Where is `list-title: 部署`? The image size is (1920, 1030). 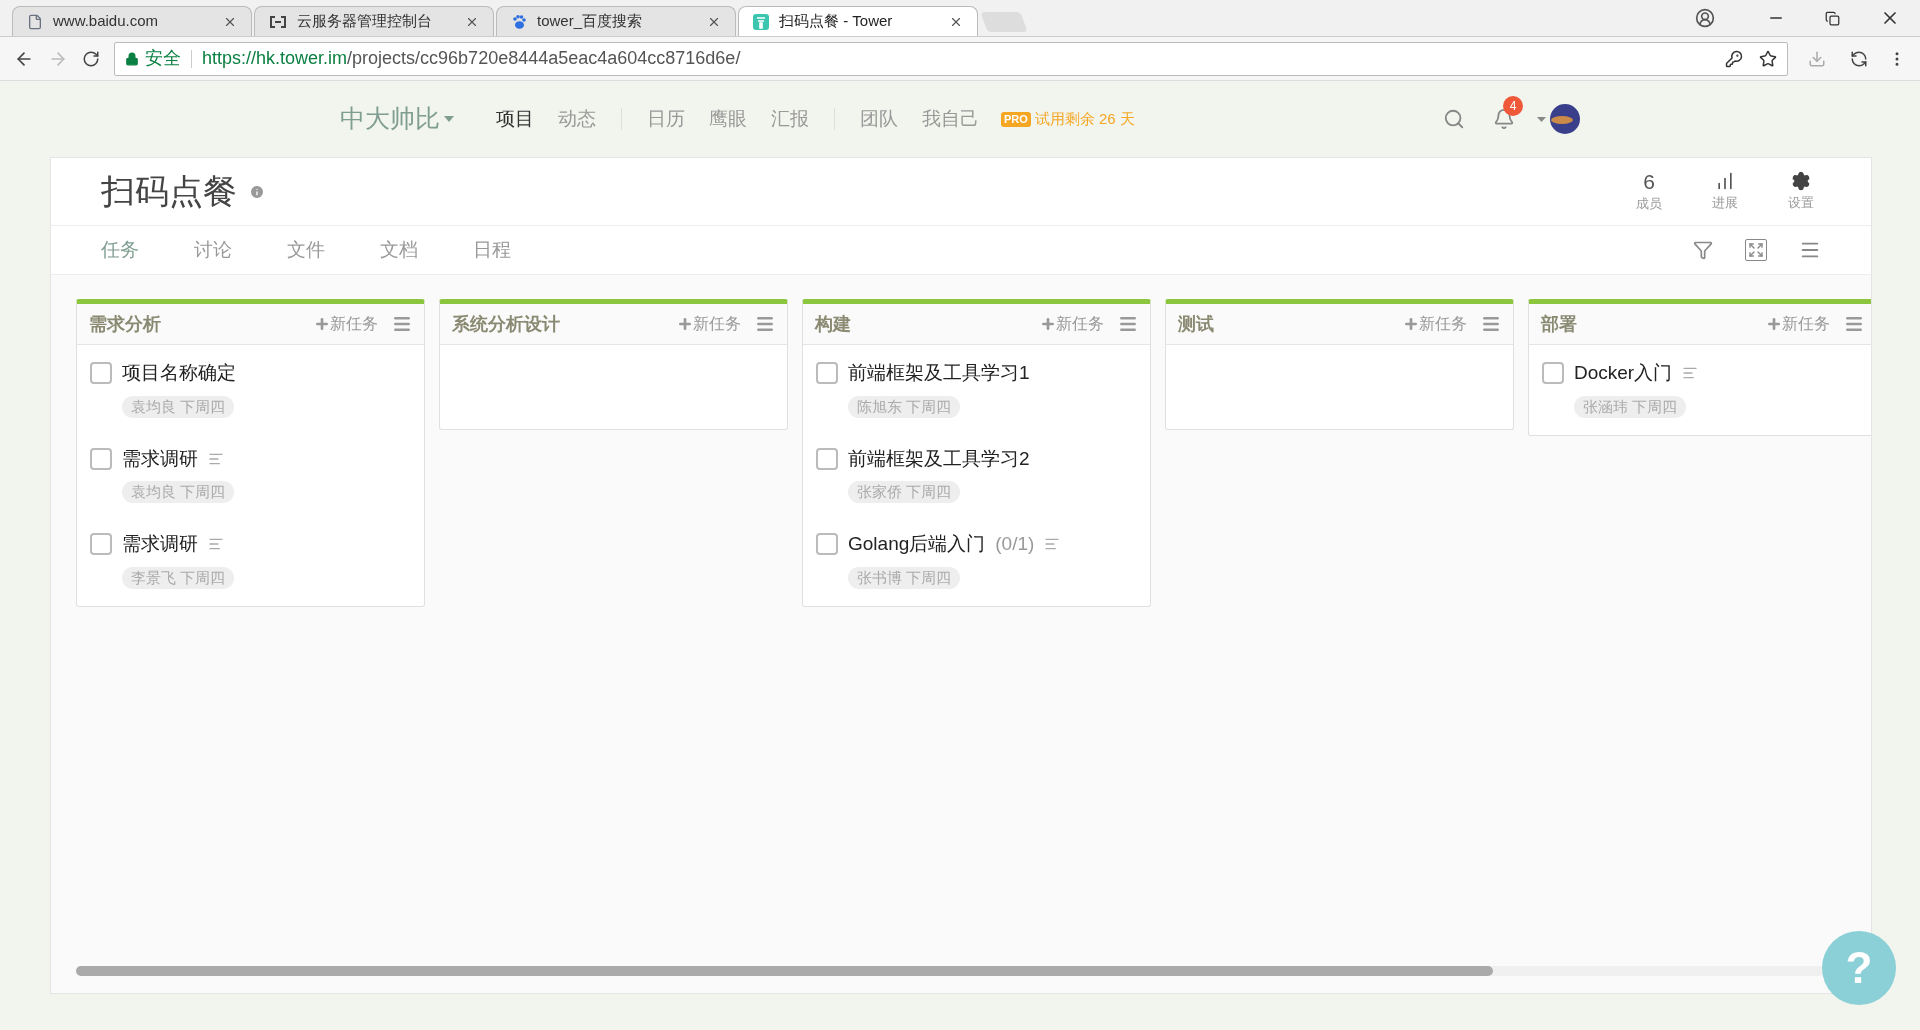
list-title: 部署 is located at coordinates (1559, 324).